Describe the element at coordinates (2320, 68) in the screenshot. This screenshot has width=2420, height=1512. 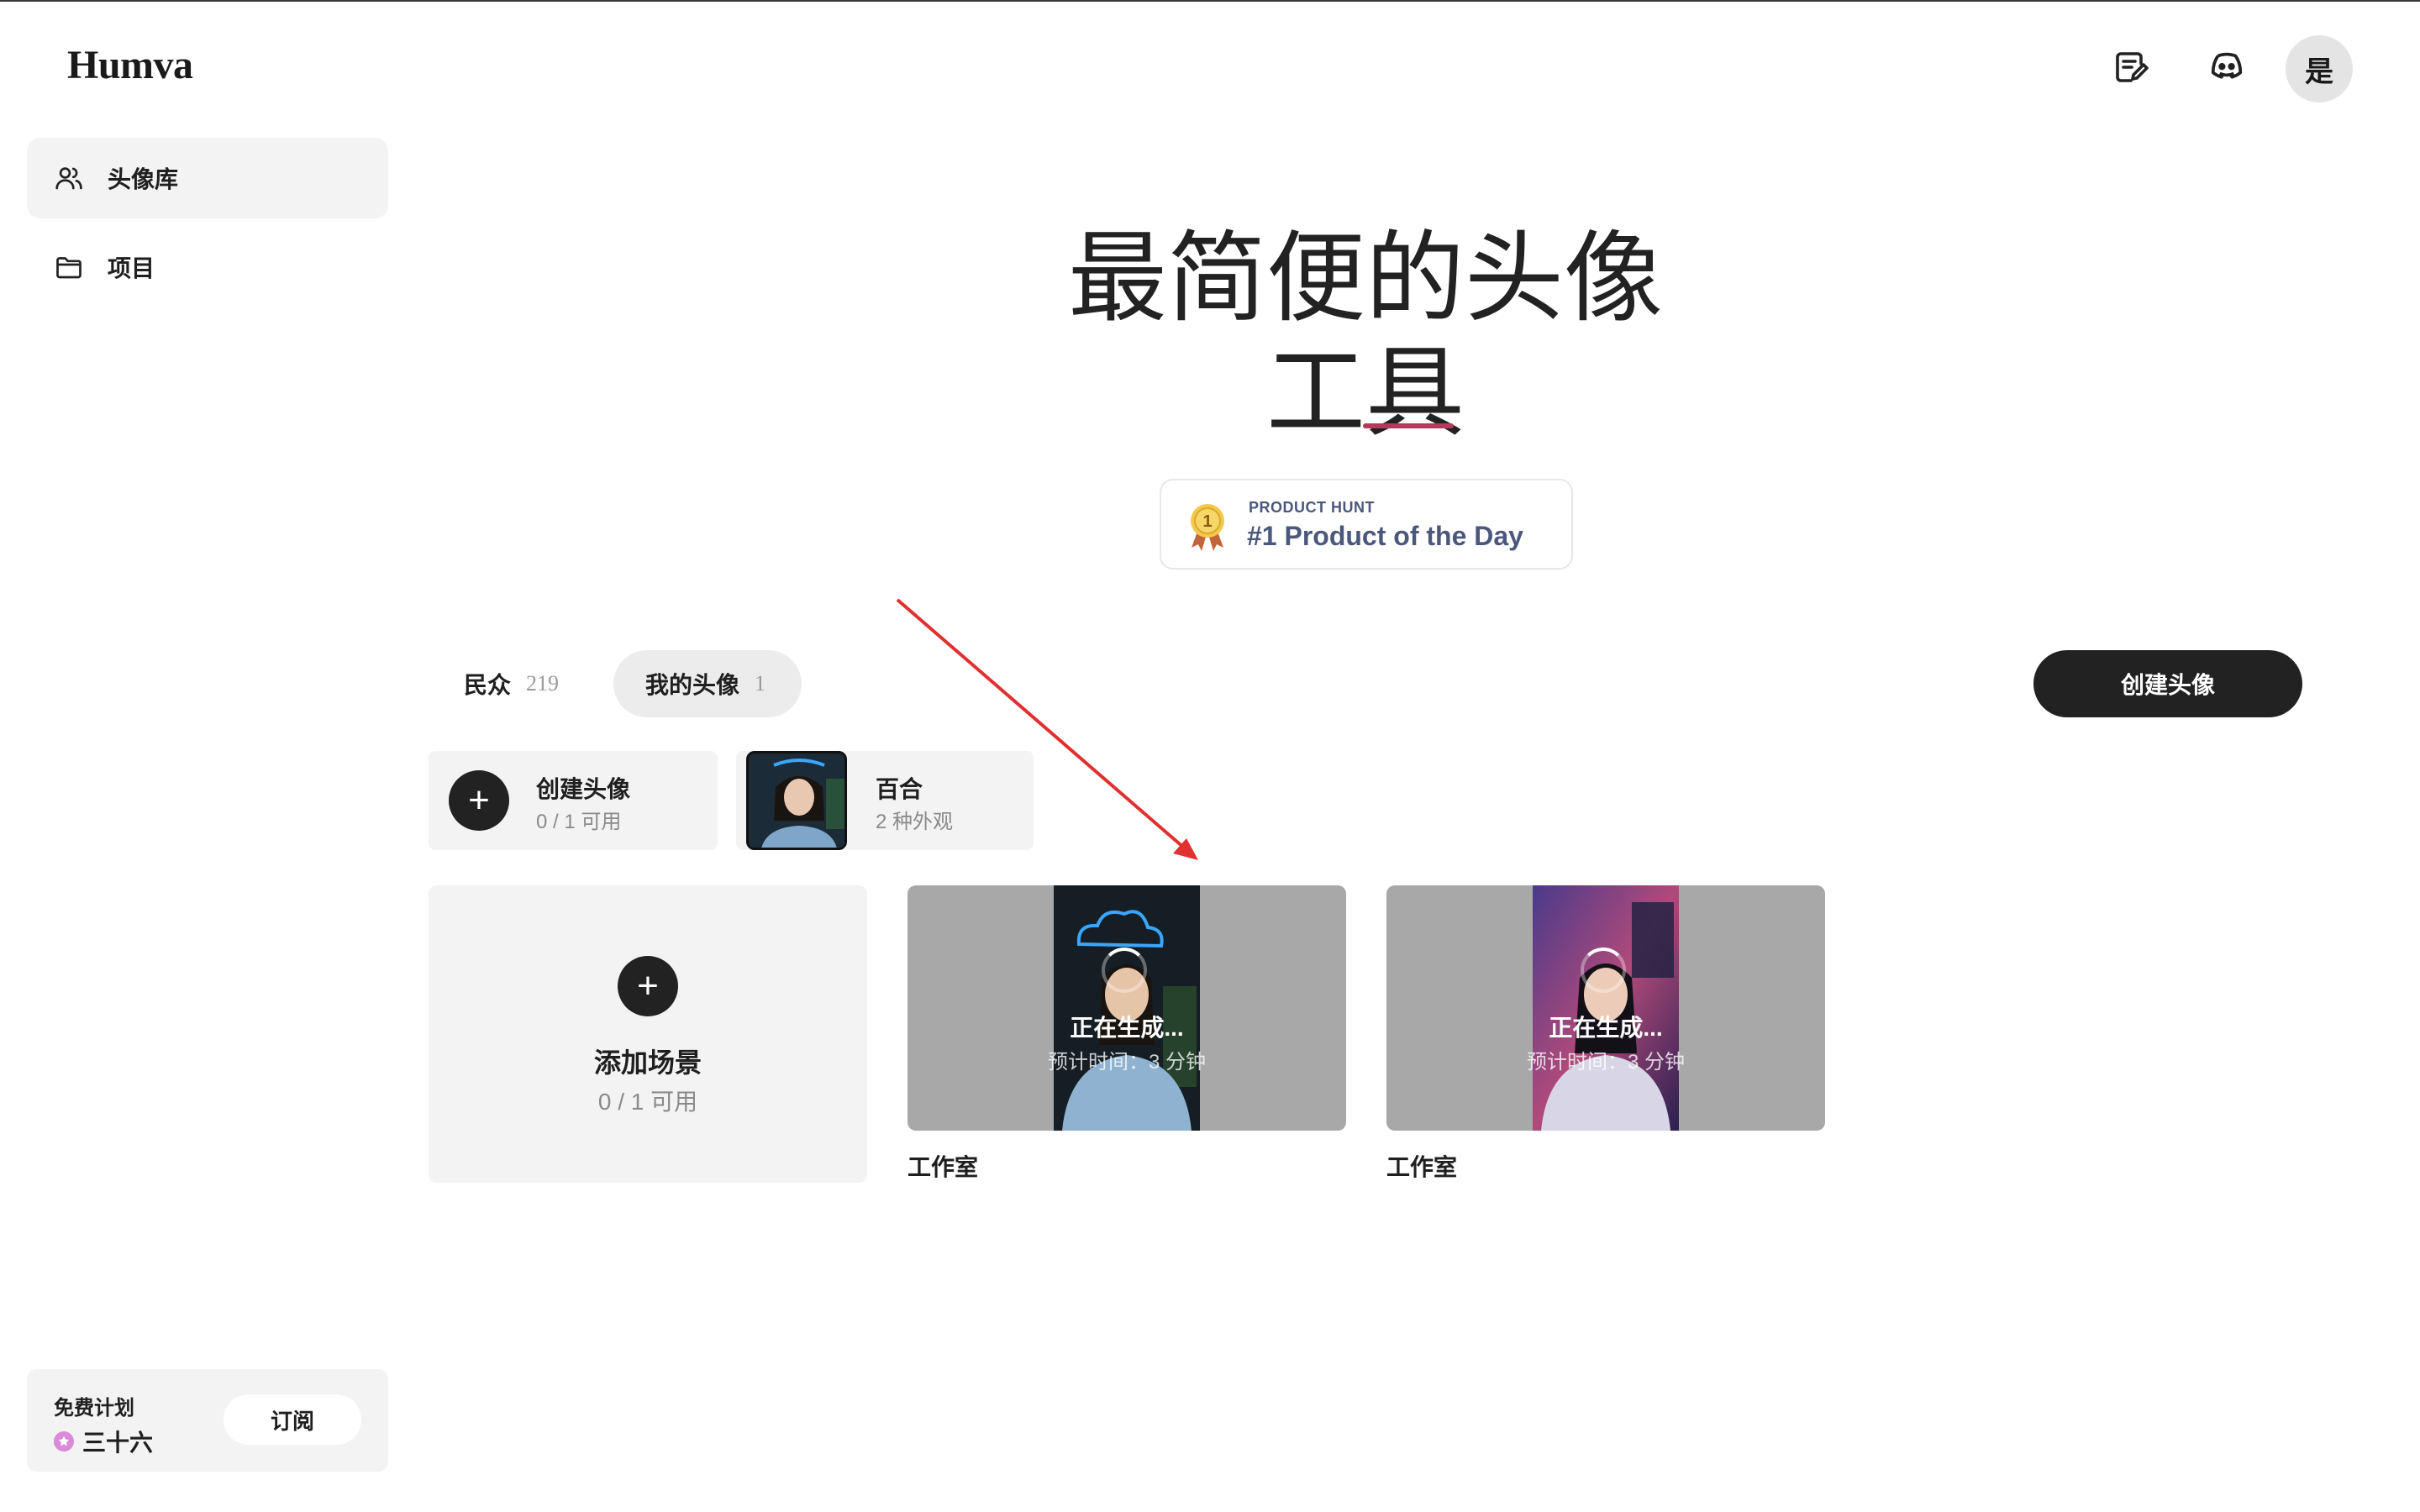
I see `user-avatar: 是` at that location.